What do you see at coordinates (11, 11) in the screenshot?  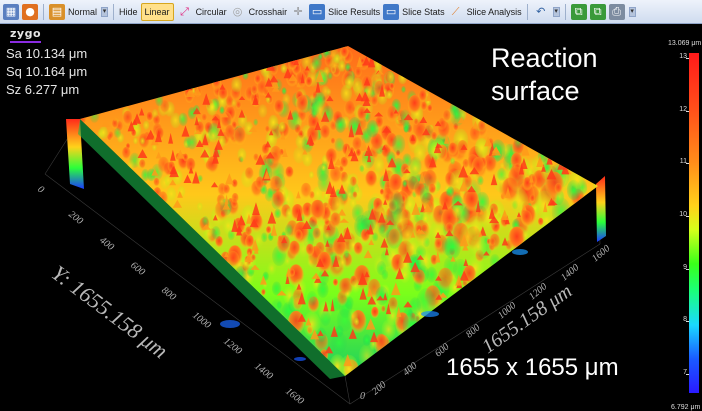 I see `grid-icon: ▦` at bounding box center [11, 11].